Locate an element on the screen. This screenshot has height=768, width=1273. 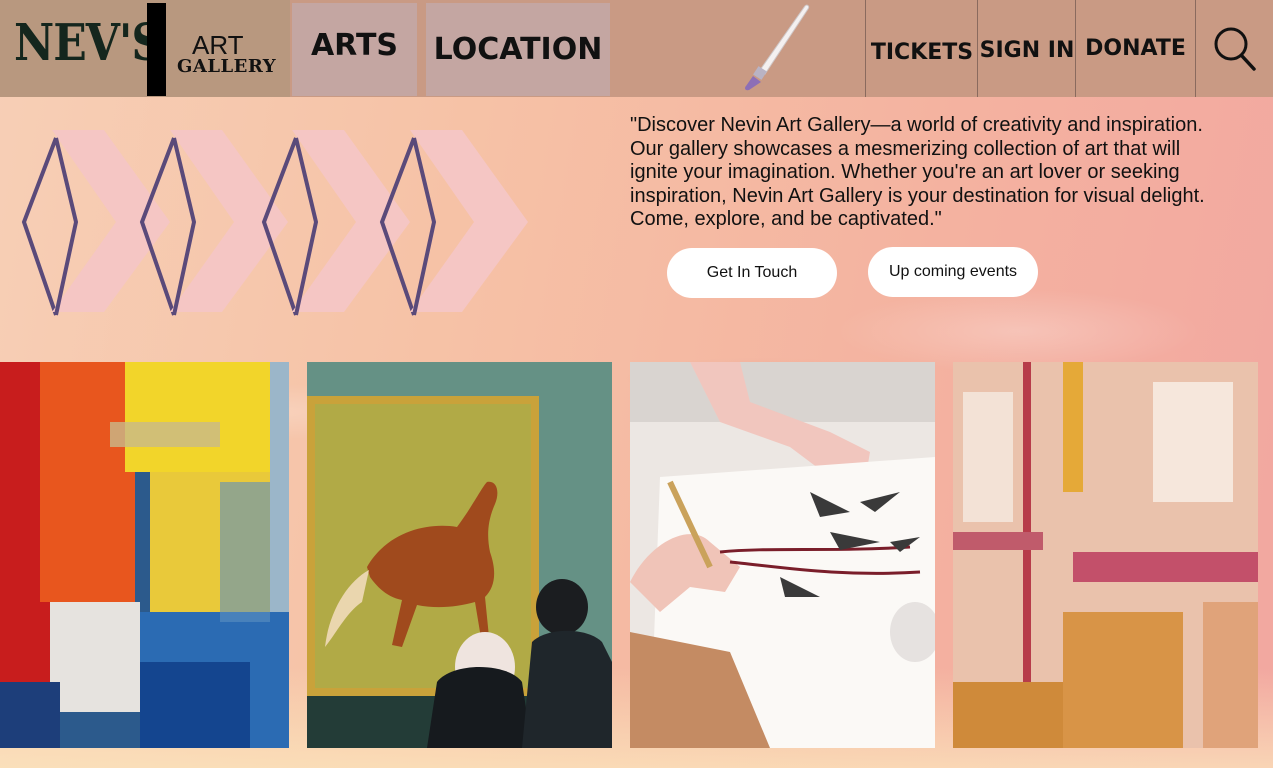
horse-painting-image is located at coordinates (459, 555).